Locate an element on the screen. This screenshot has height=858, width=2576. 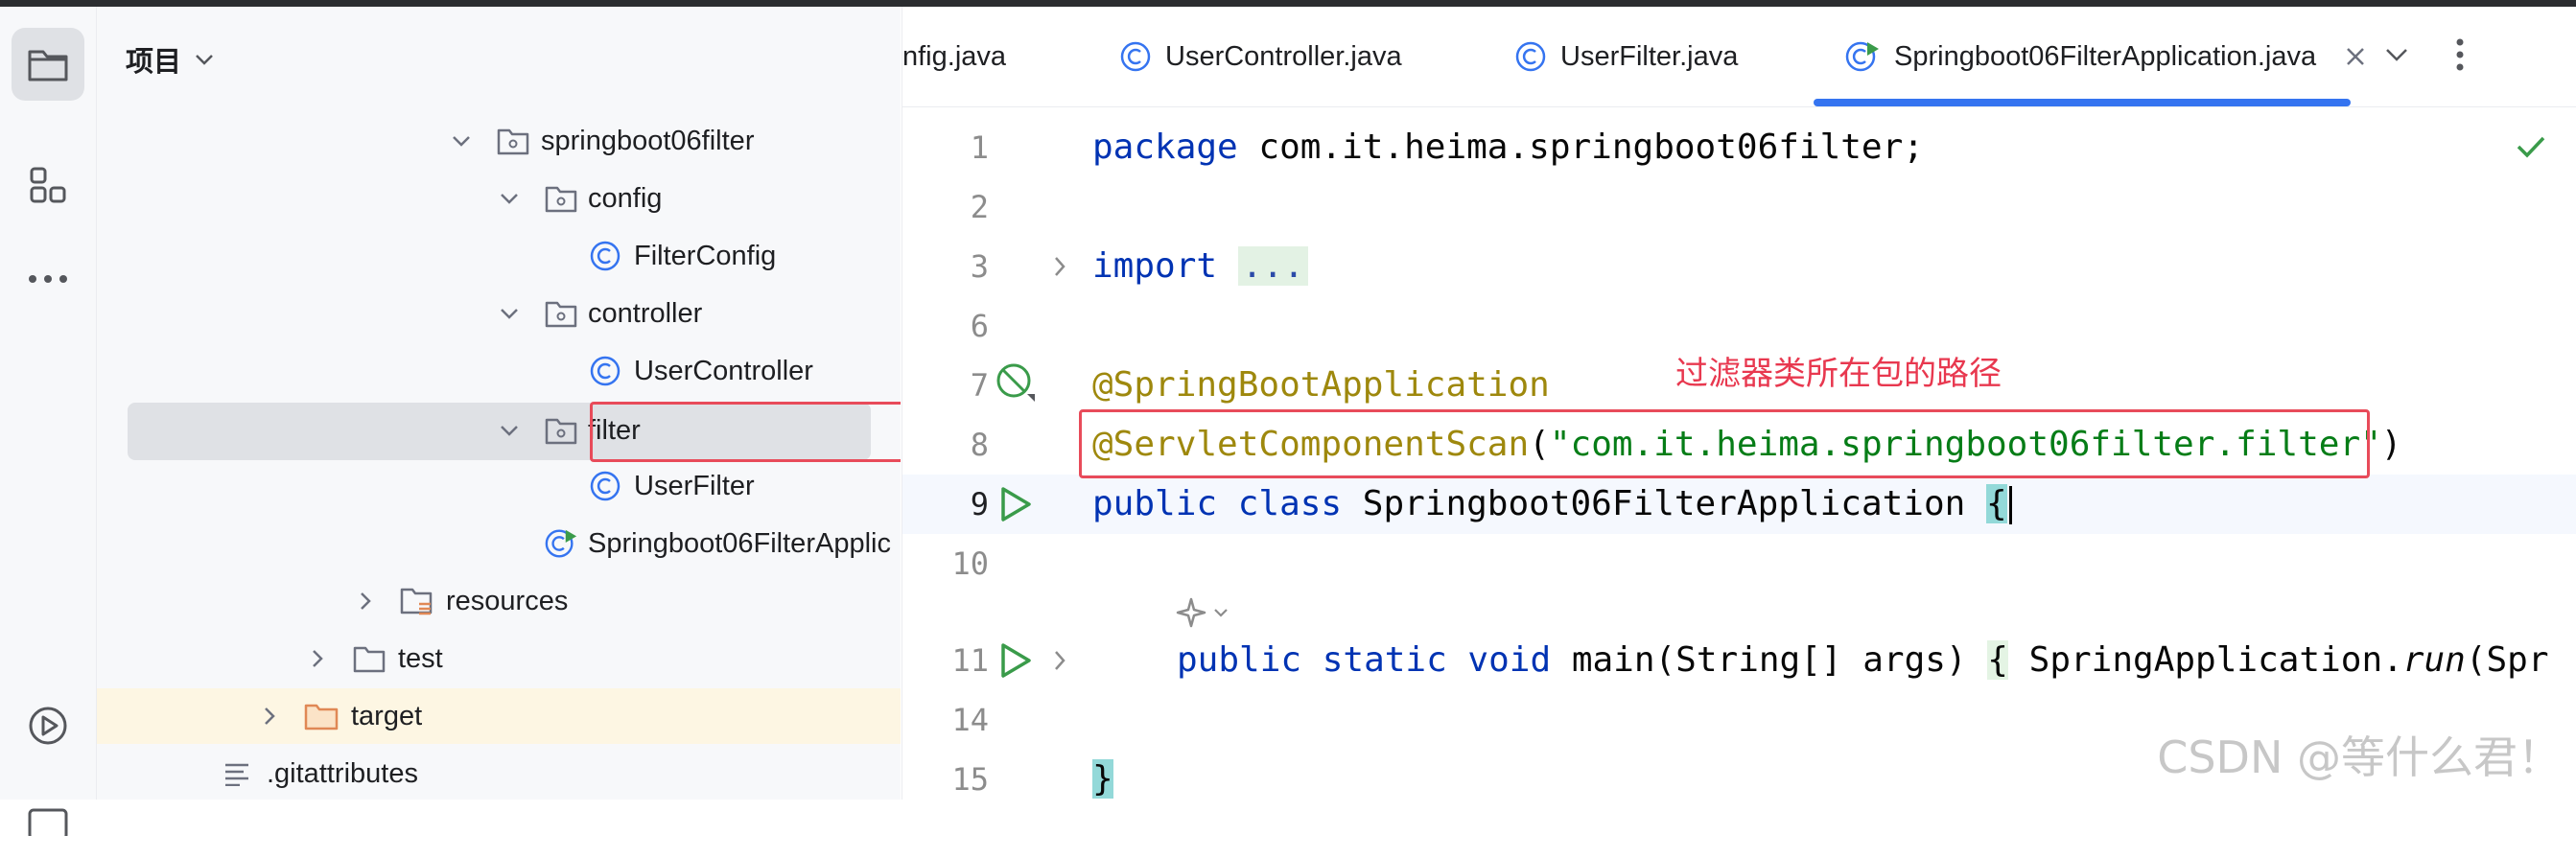
tree-item-label: springboot06filter is located at coordinates (648, 140).